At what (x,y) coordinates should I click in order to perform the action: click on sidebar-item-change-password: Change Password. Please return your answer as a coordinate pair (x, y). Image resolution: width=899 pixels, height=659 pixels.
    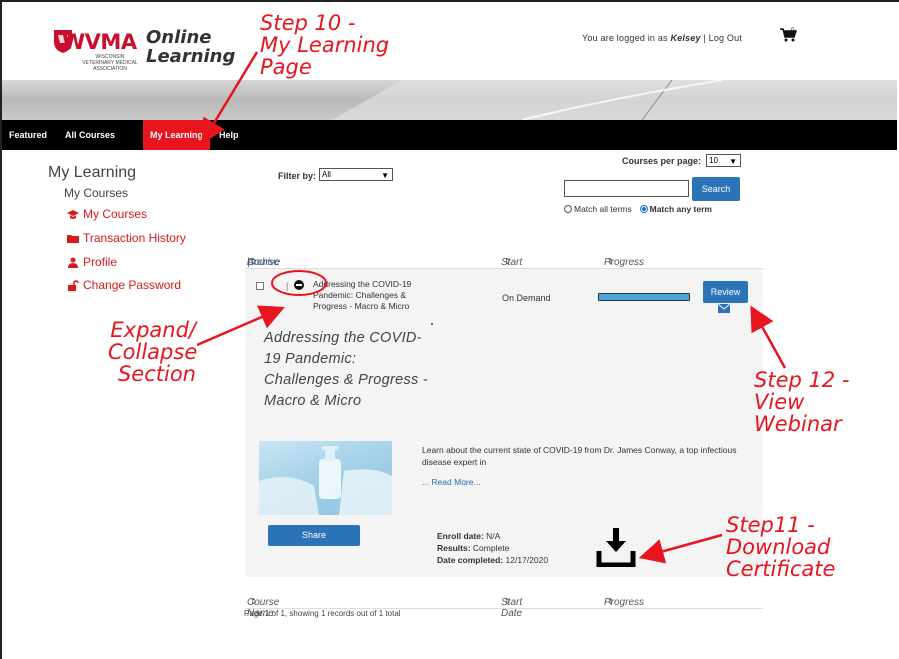
    Looking at the image, I should click on (124, 285).